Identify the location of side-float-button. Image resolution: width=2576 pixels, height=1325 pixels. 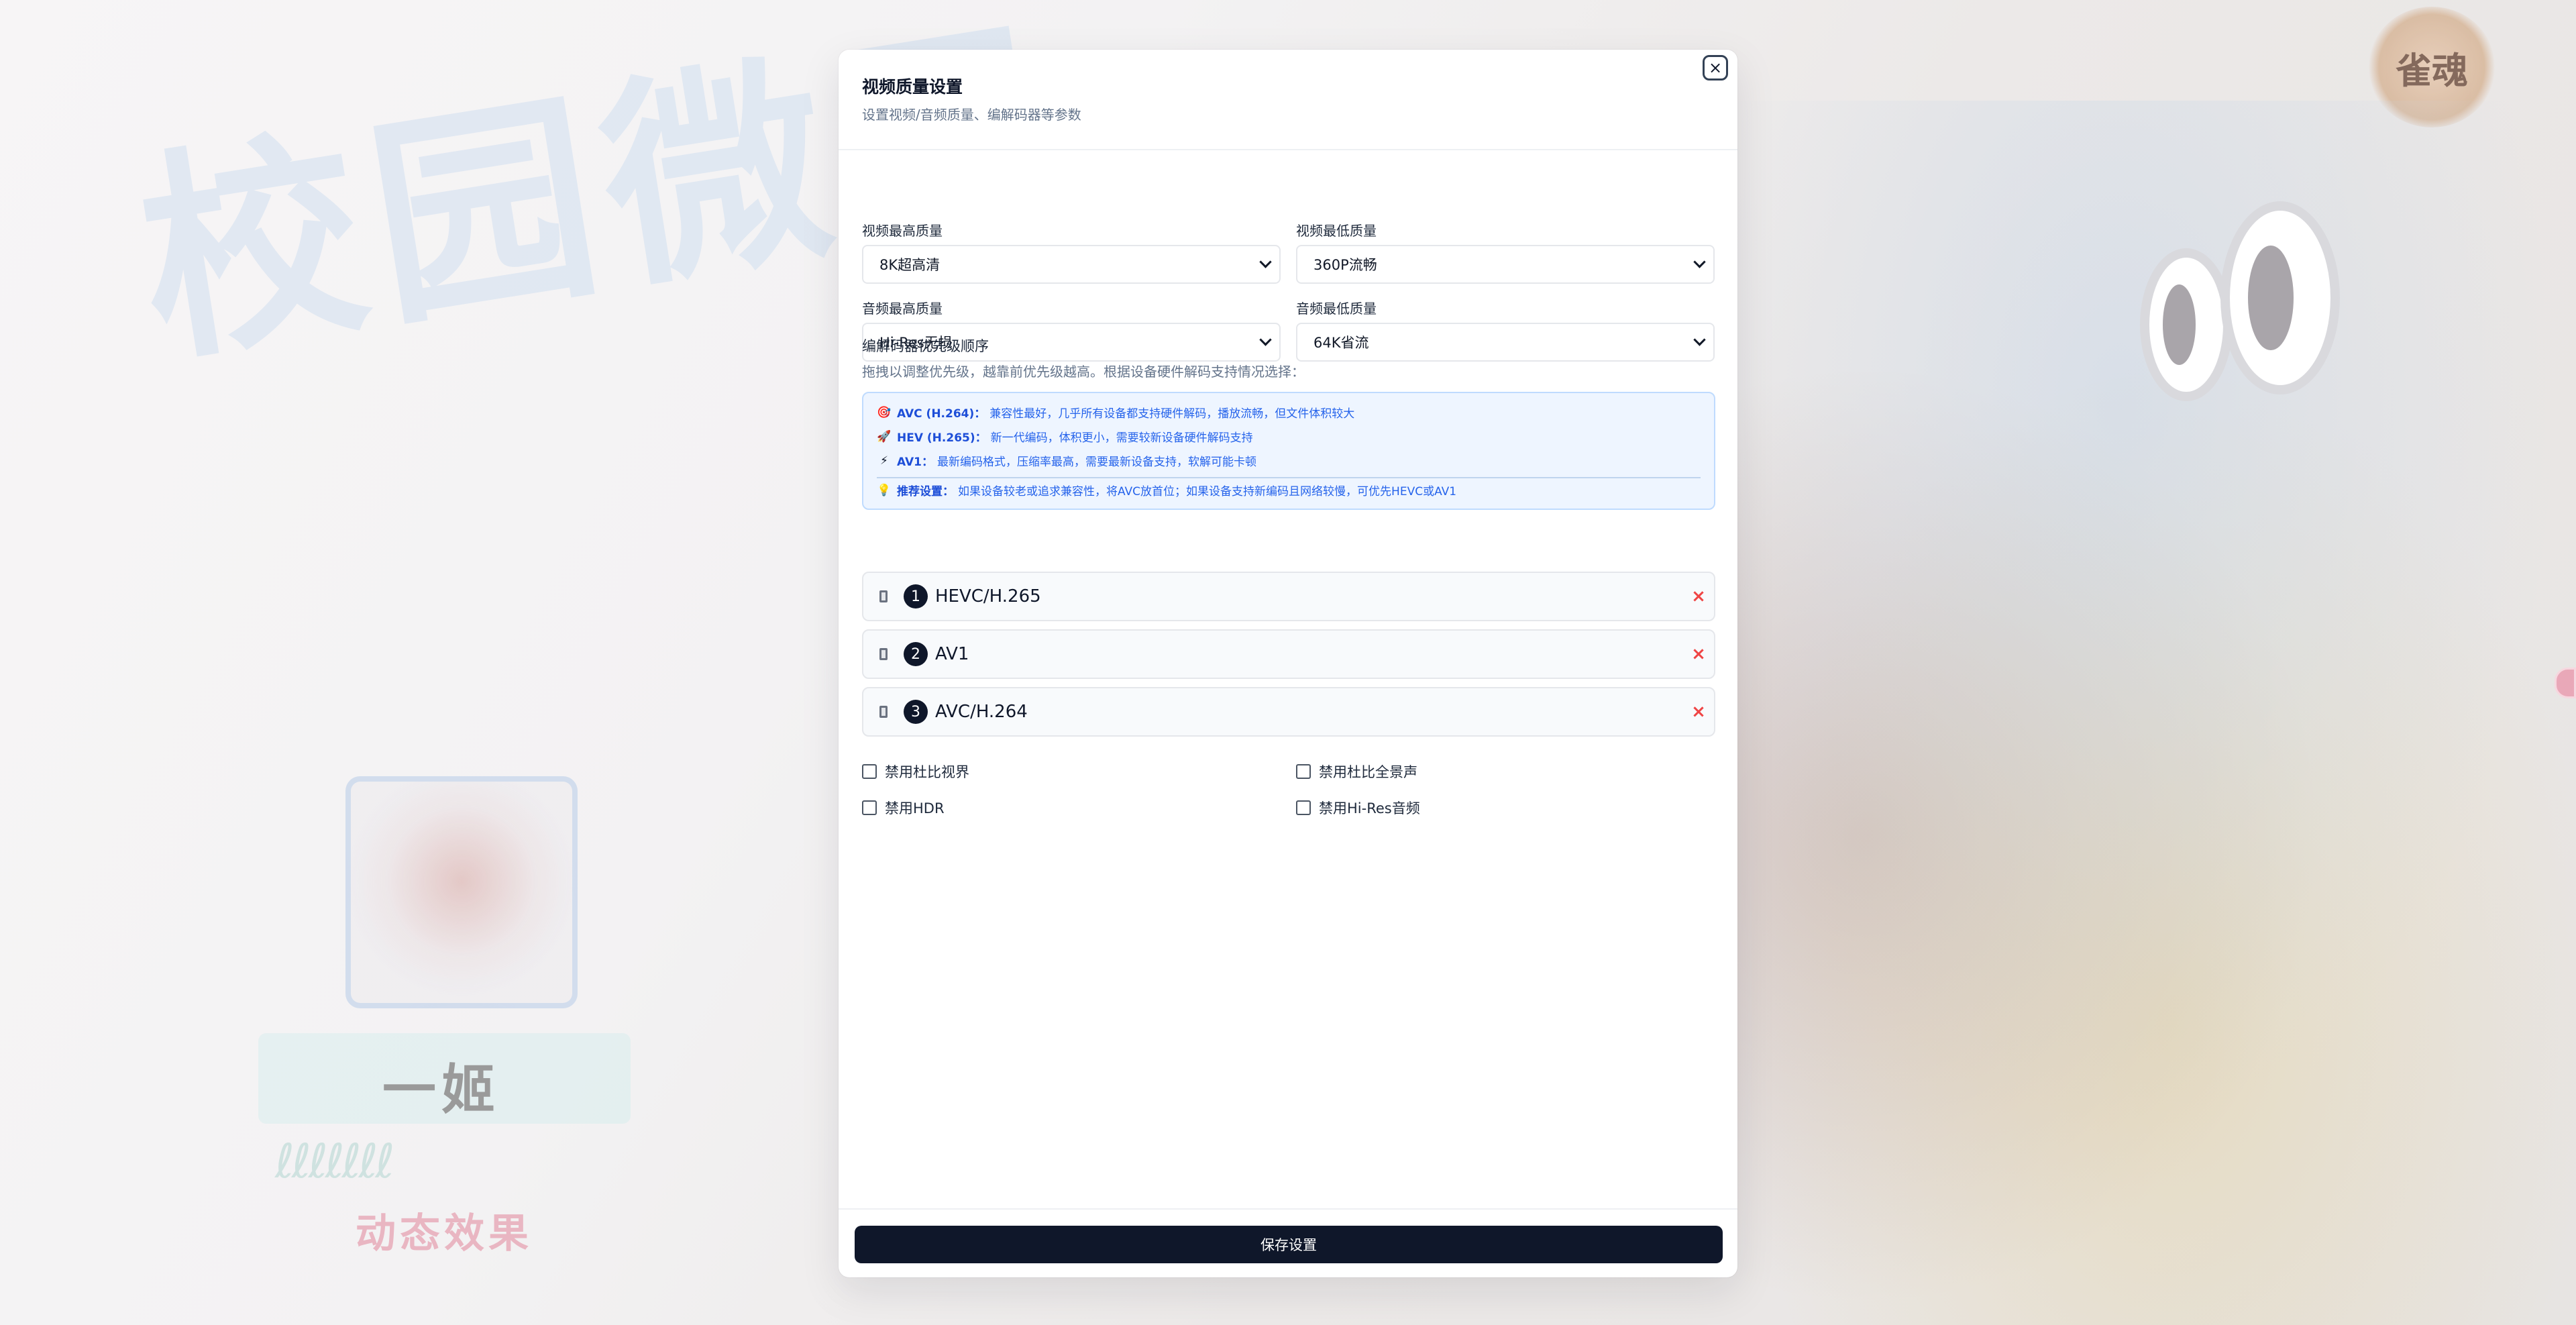
(2565, 683).